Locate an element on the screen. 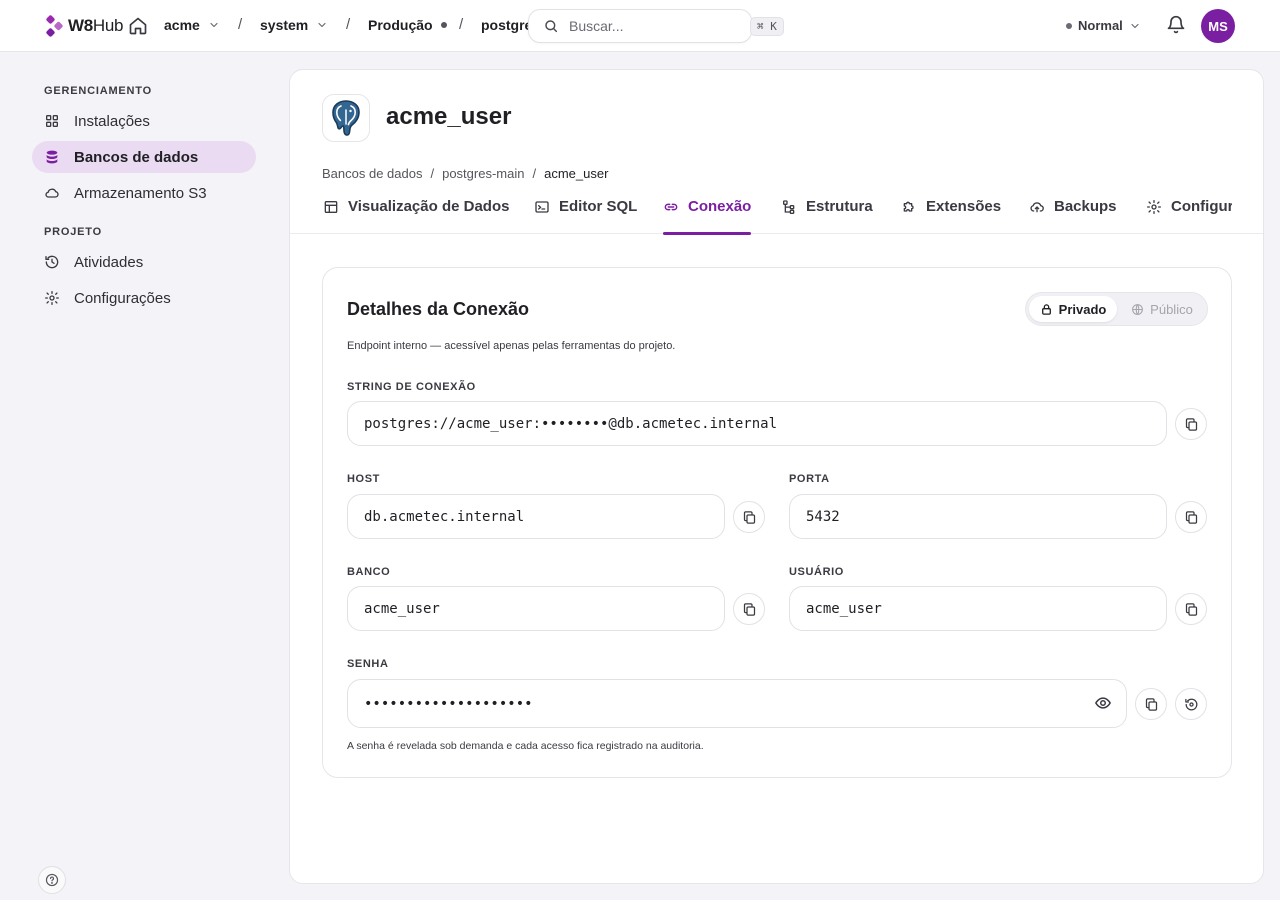 The height and width of the screenshot is (900, 1280). database-icon is located at coordinates (52, 157).